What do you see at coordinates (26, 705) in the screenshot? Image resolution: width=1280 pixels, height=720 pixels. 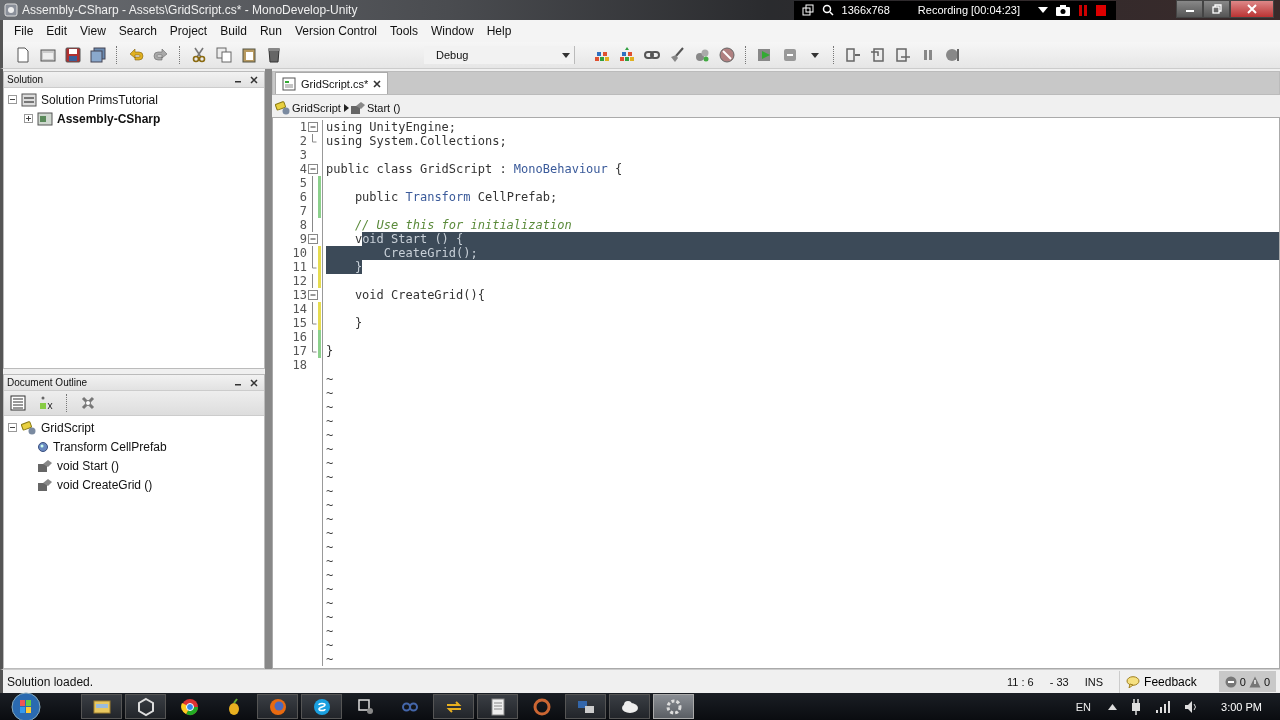 I see `windows-logo-icon` at bounding box center [26, 705].